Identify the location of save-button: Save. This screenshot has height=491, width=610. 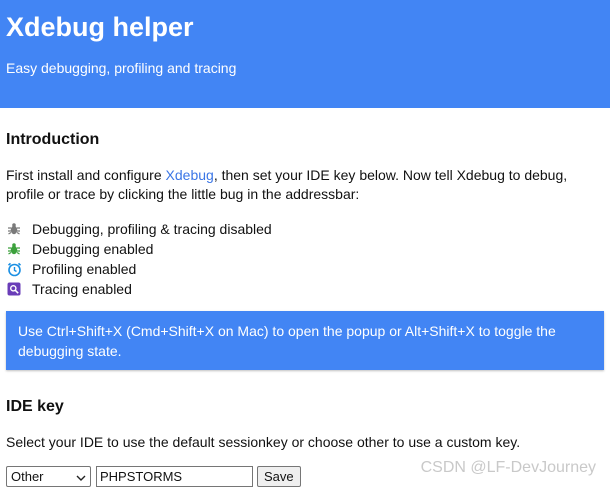
(279, 476).